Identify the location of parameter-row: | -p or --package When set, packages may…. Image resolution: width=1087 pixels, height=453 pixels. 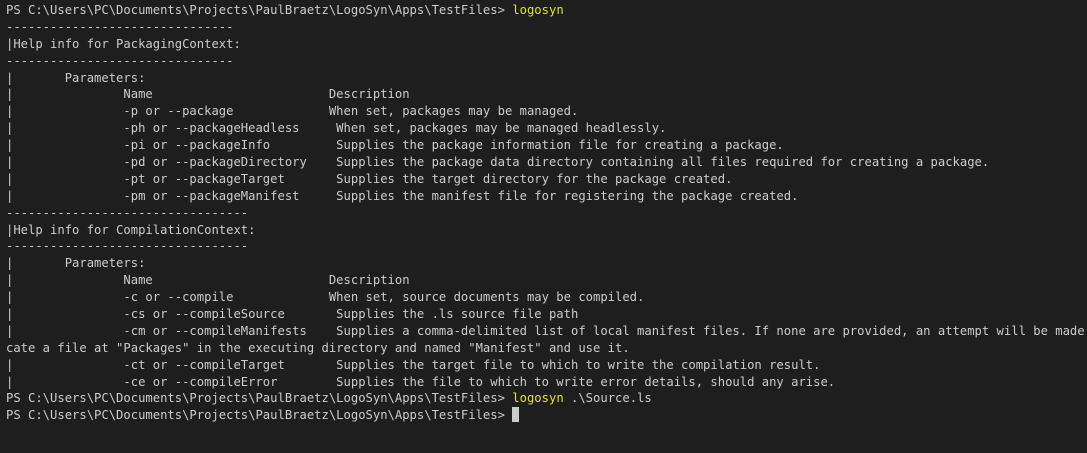
(292, 111).